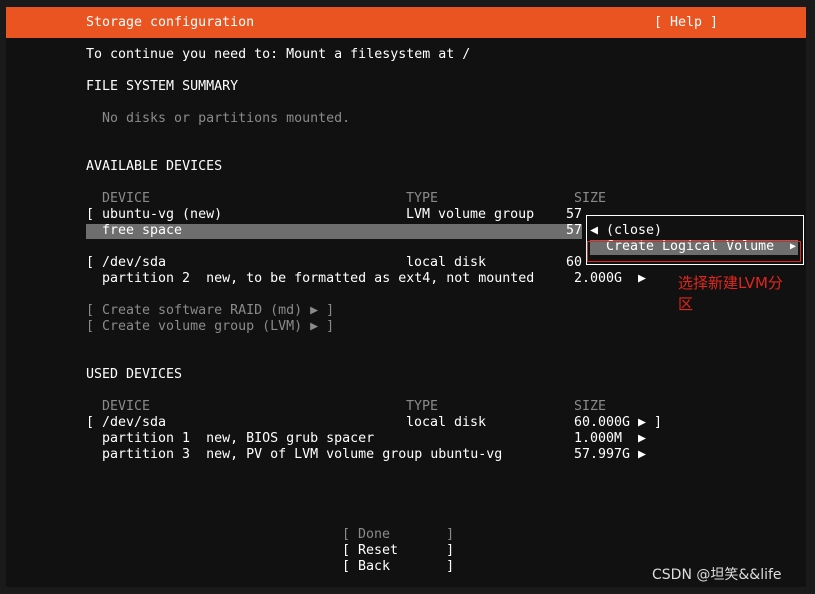  Describe the element at coordinates (602, 422) in the screenshot. I see `device-size: 60.000G` at that location.